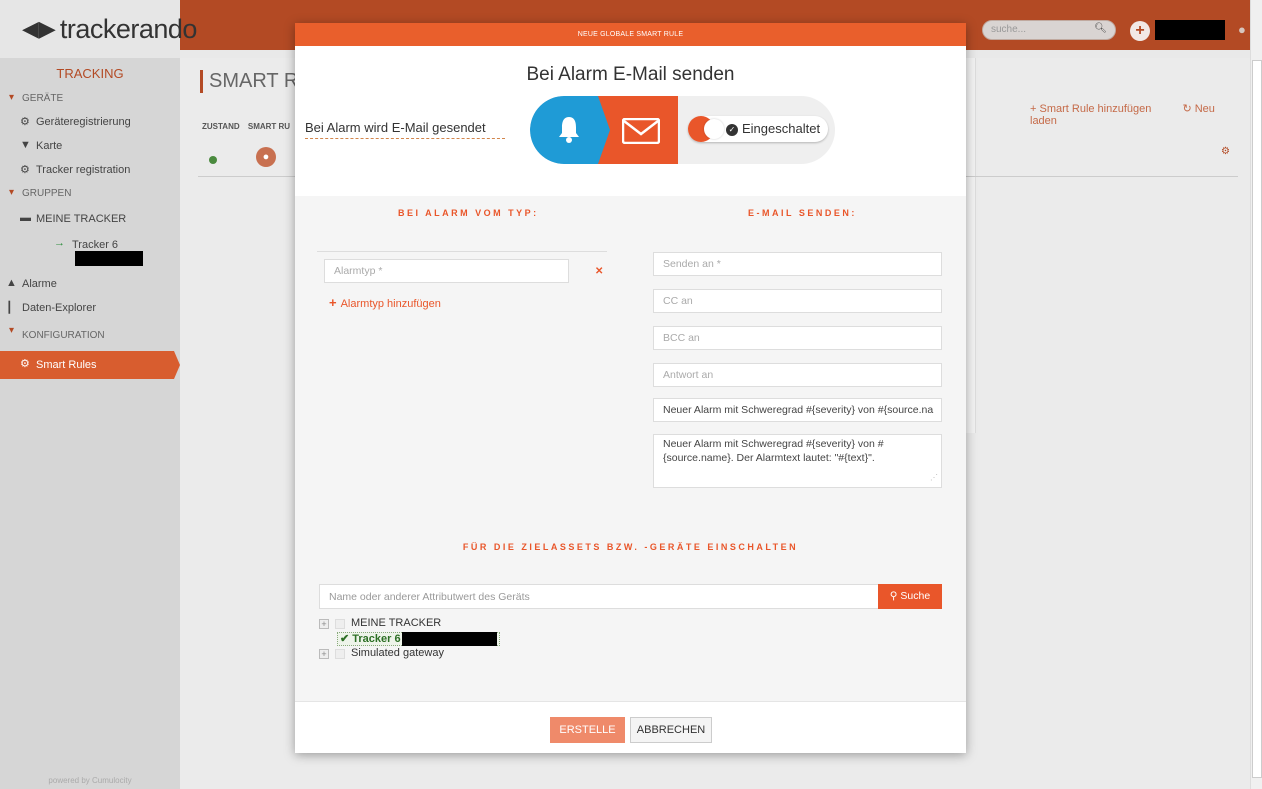 The height and width of the screenshot is (789, 1262). I want to click on tree-item-simulated-gateway: + Simulated gateway, so click(409, 654).